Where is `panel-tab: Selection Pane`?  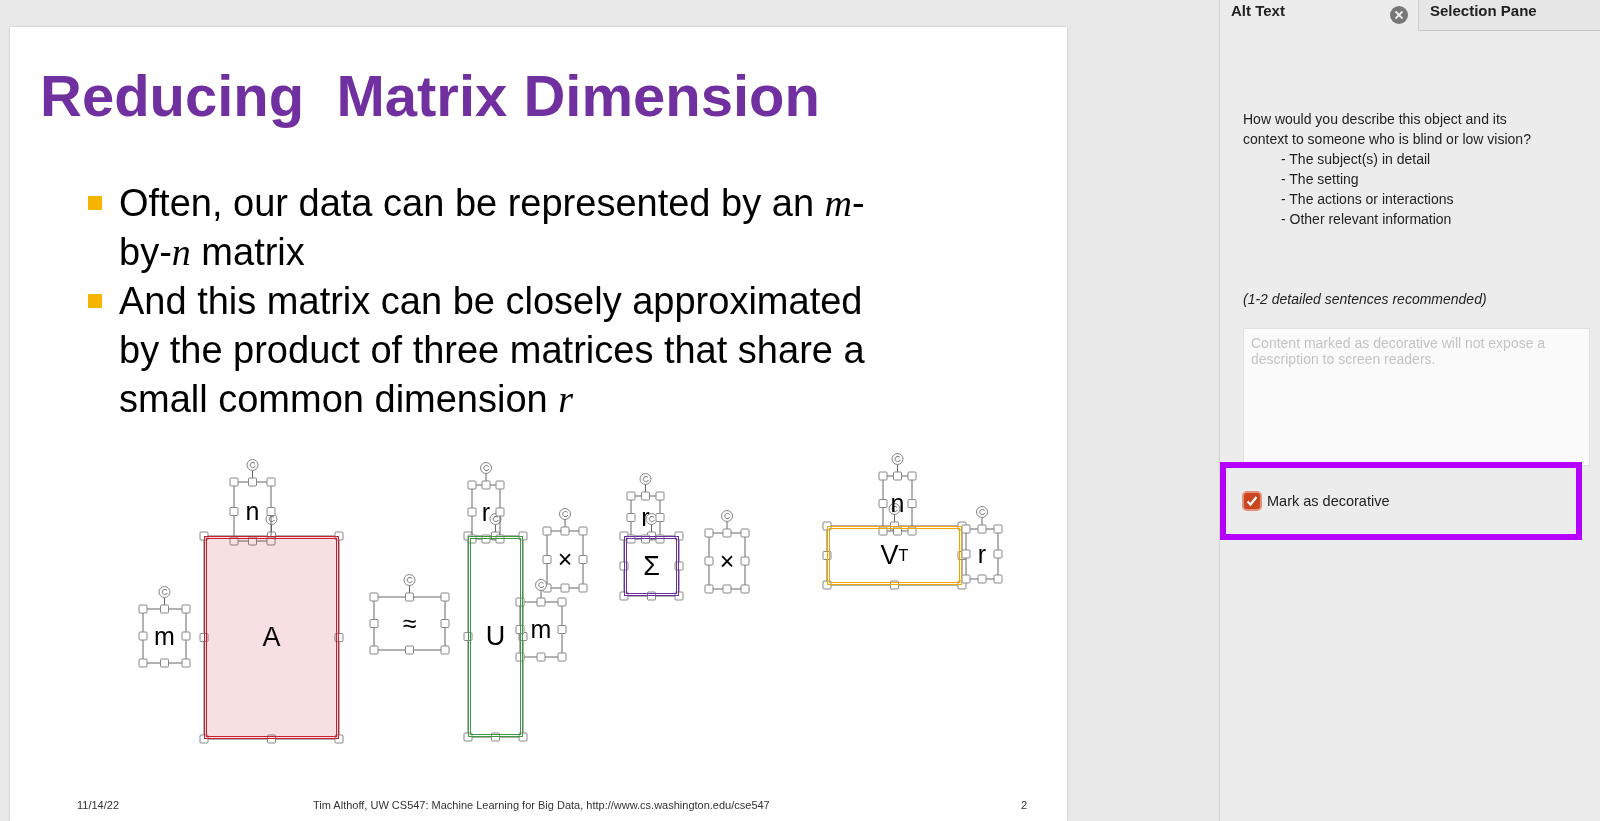
panel-tab: Selection Pane is located at coordinates (1509, 15).